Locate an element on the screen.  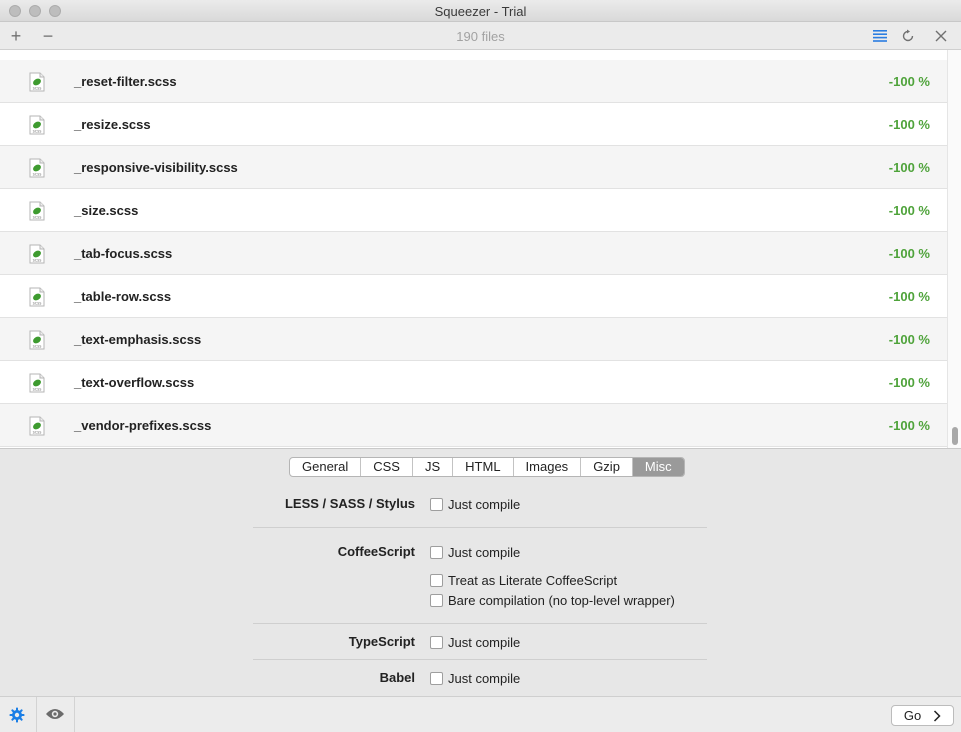
coffeescript-just-compile: Just compile is located at coordinates (475, 552).